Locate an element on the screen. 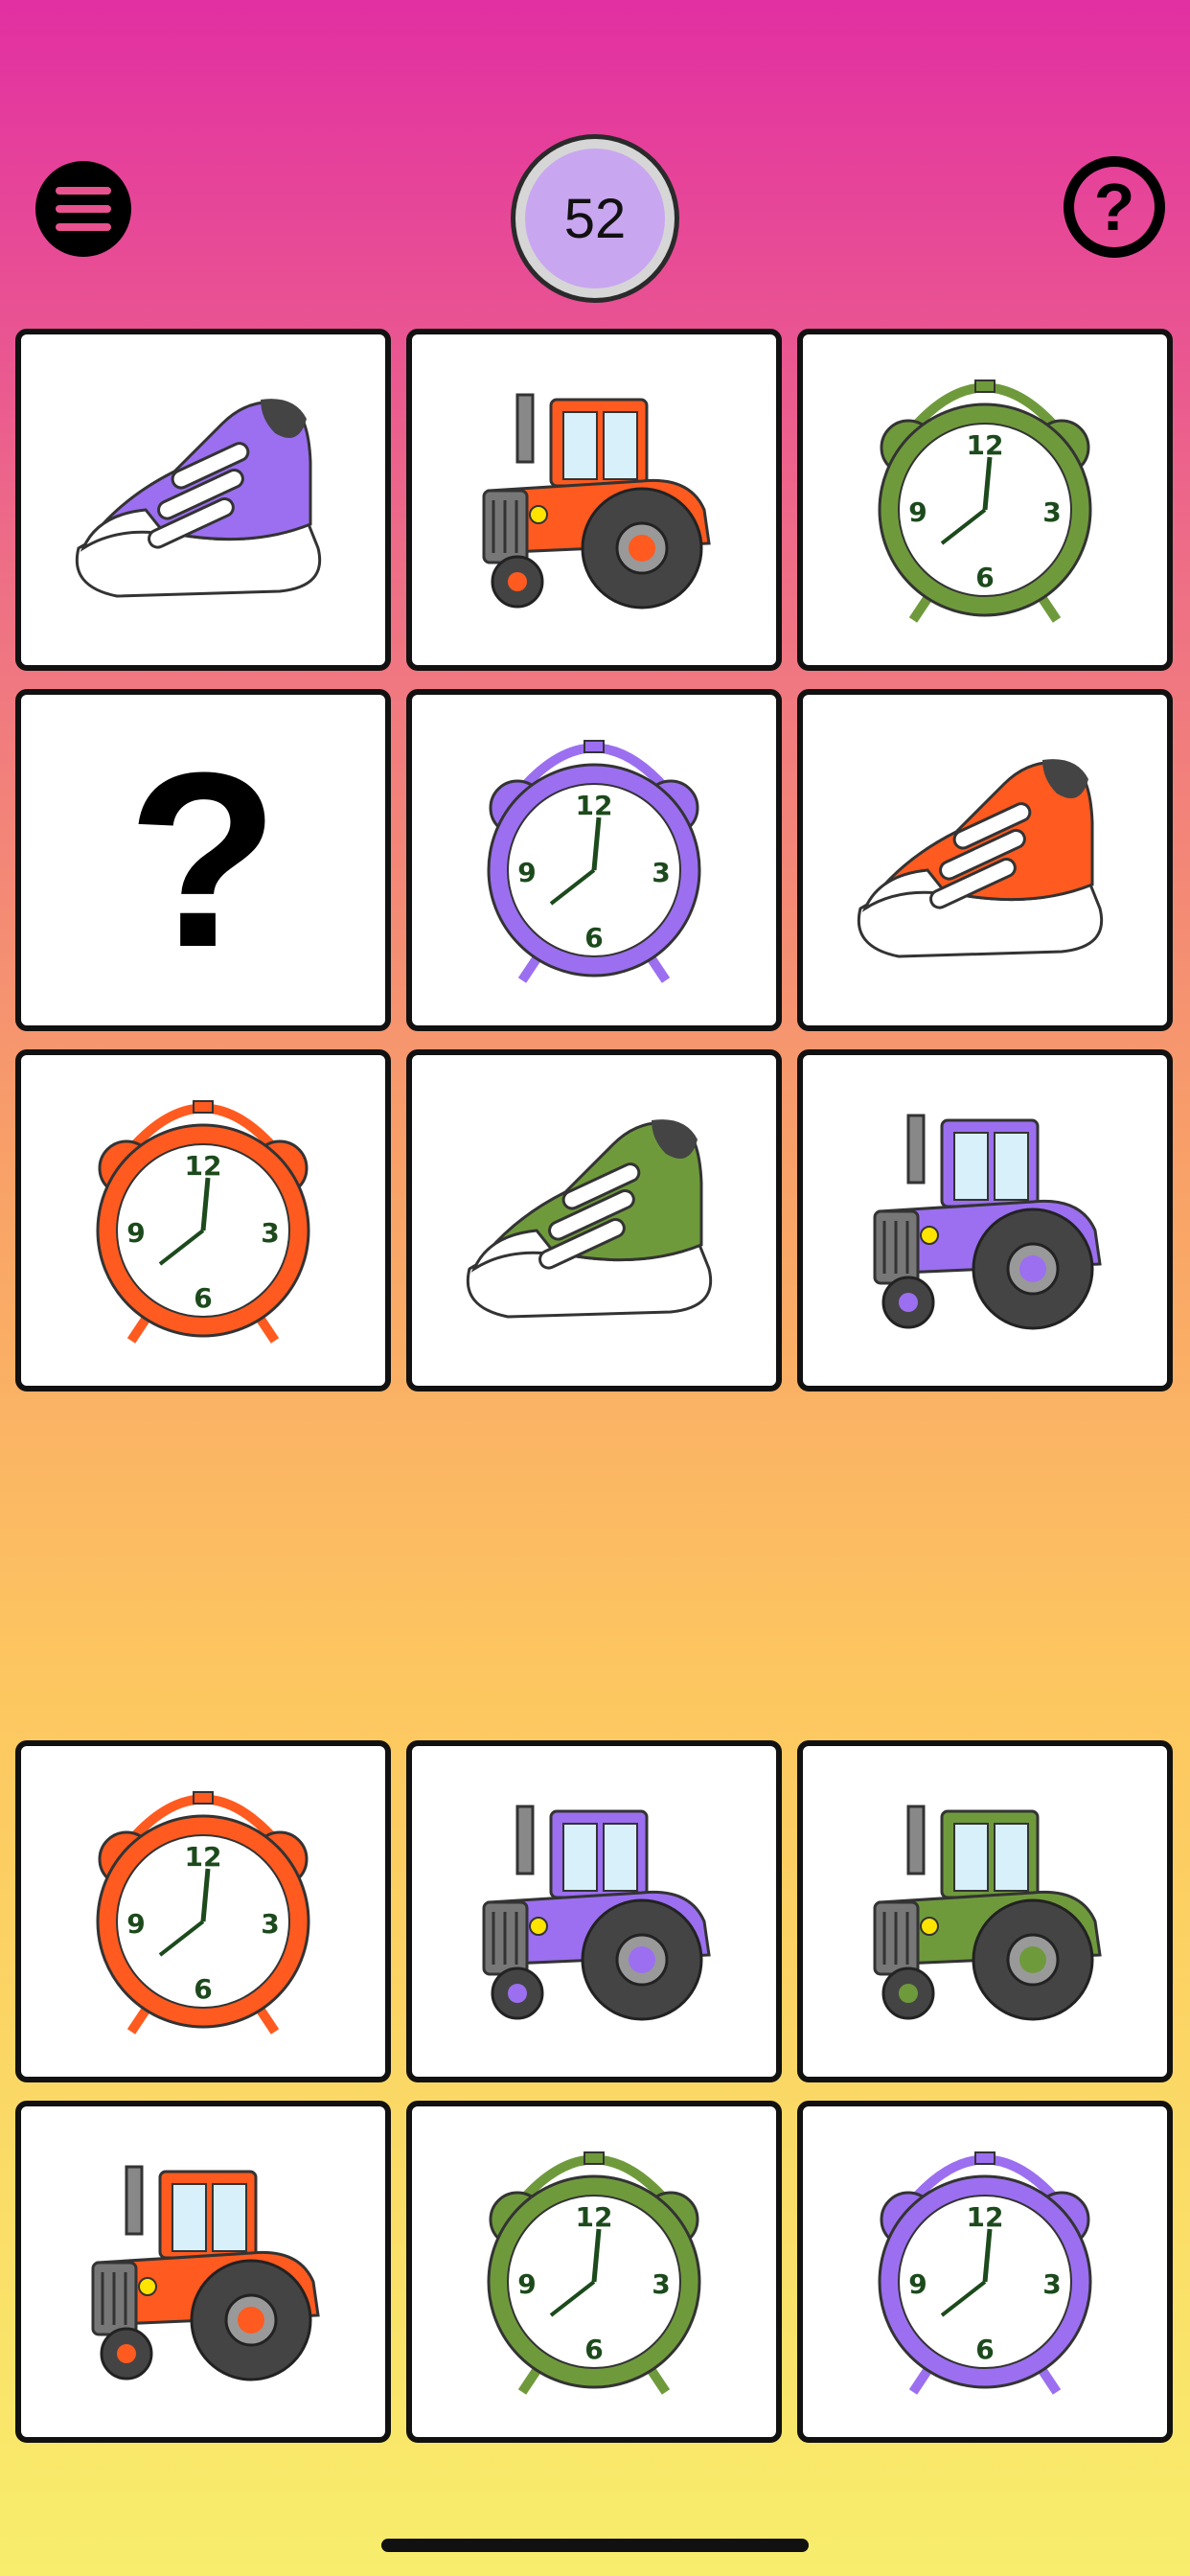  score-badge: 52 is located at coordinates (595, 218).